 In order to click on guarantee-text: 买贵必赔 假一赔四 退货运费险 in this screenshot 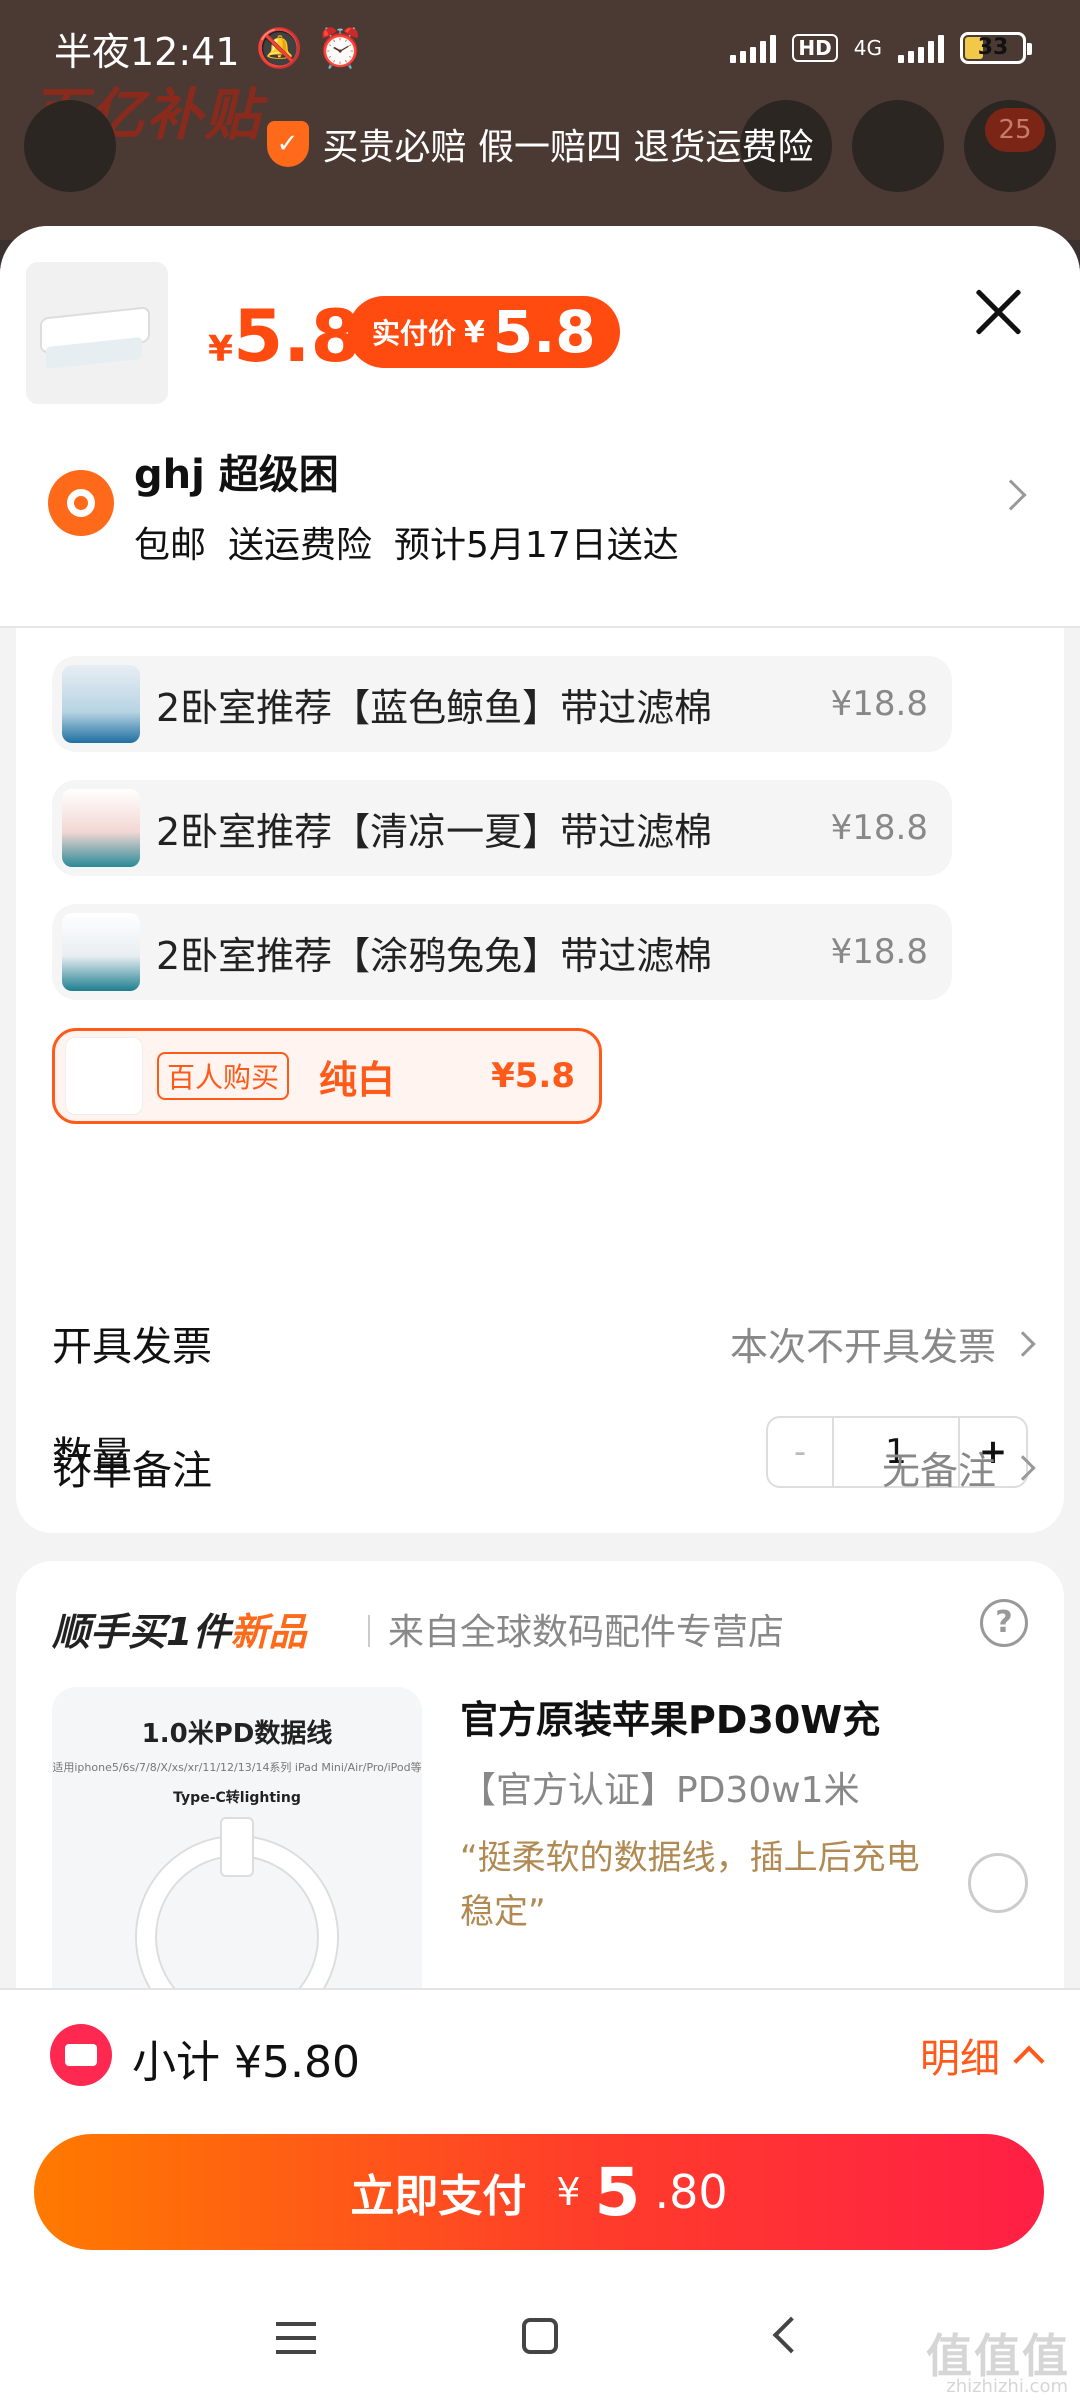, I will do `click(568, 147)`.